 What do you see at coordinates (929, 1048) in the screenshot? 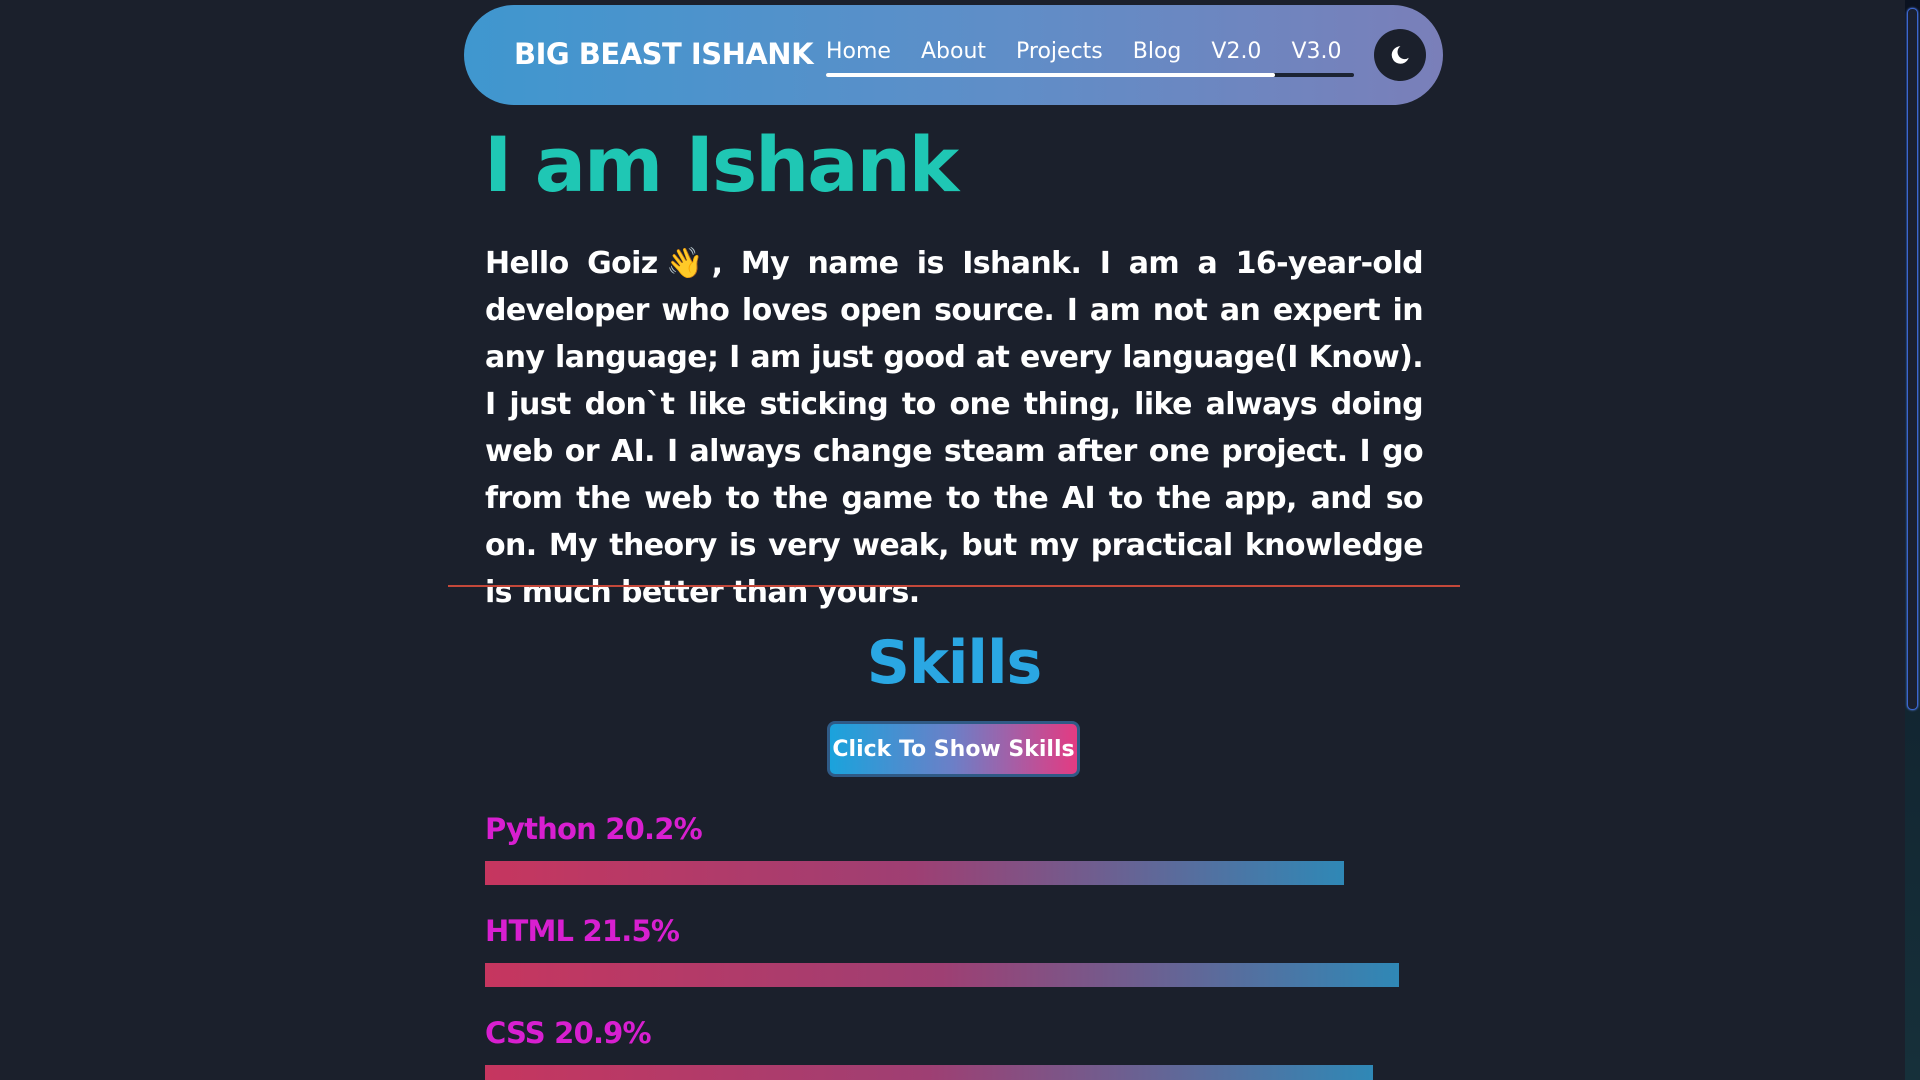
I see `skill-item-css: CSS 20.9%` at bounding box center [929, 1048].